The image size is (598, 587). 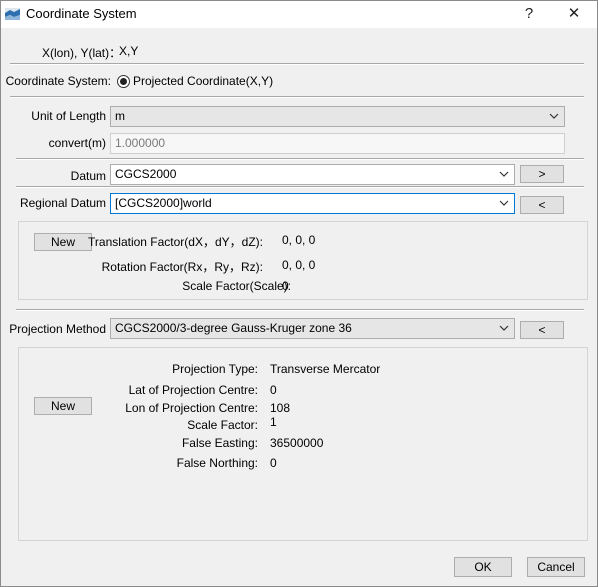 What do you see at coordinates (337, 116) in the screenshot?
I see `unit-of-length-select: m` at bounding box center [337, 116].